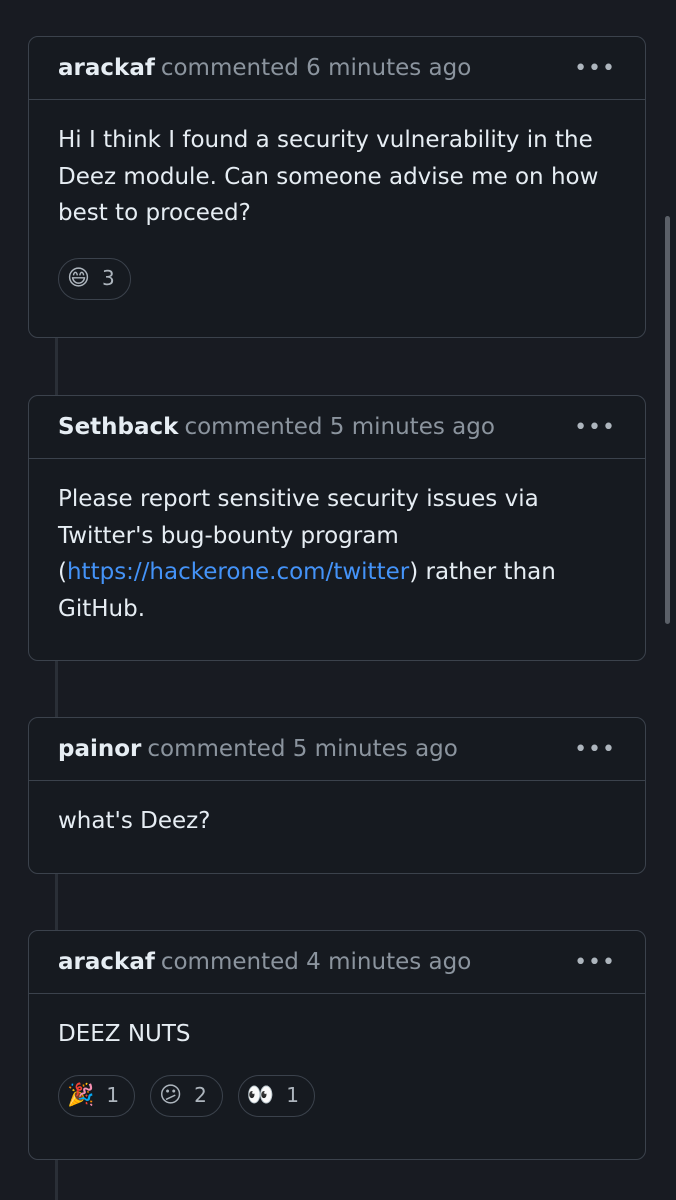  What do you see at coordinates (108, 278) in the screenshot?
I see `reaction-count: 3` at bounding box center [108, 278].